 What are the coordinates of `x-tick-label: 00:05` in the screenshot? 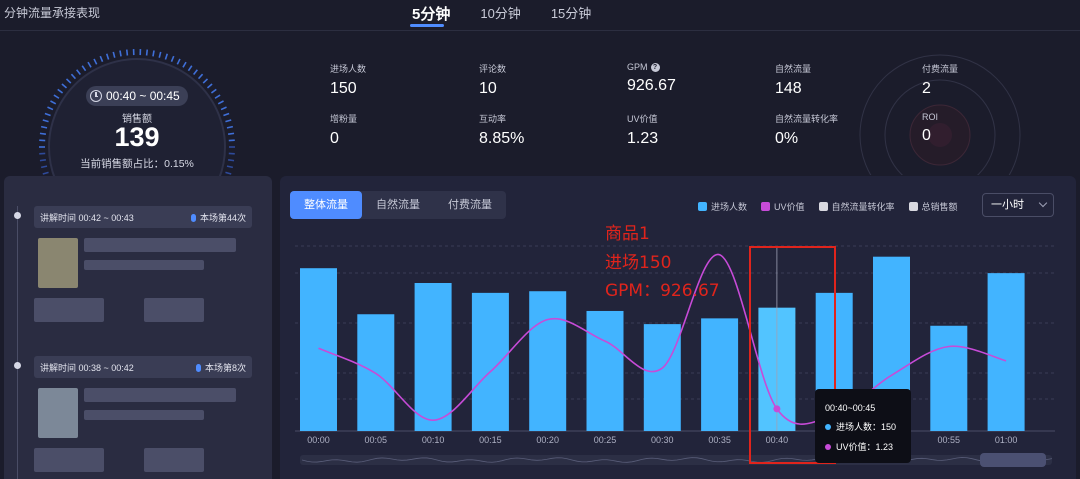 It's located at (376, 440).